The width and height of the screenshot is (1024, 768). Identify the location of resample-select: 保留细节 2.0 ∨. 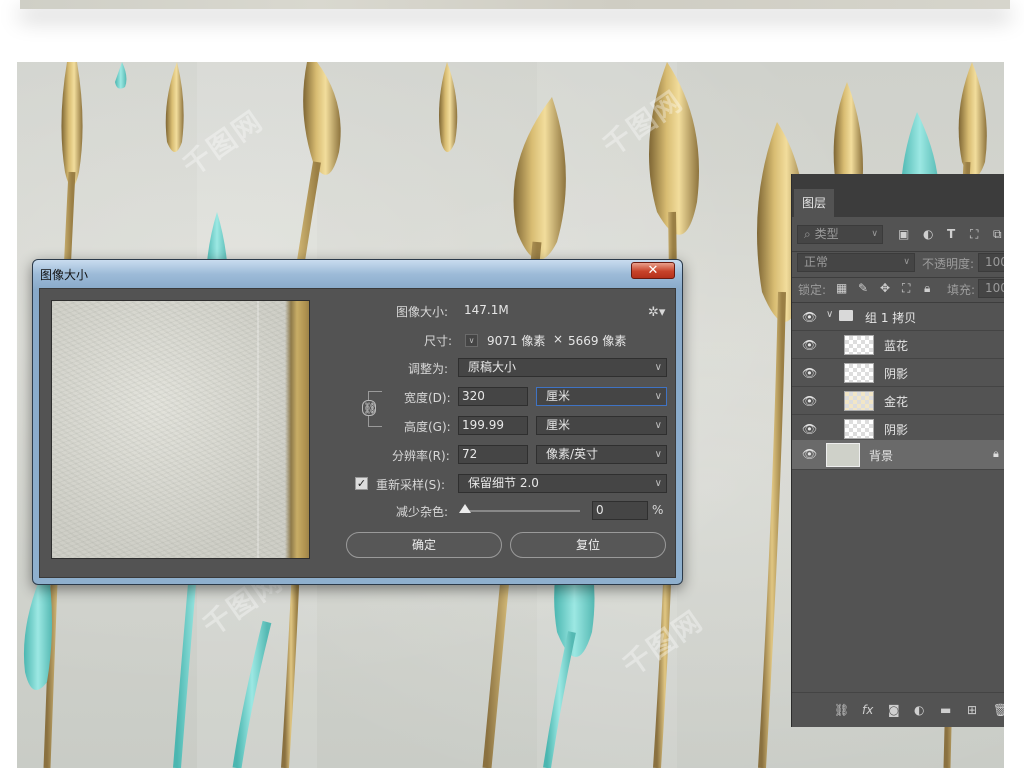
(562, 483).